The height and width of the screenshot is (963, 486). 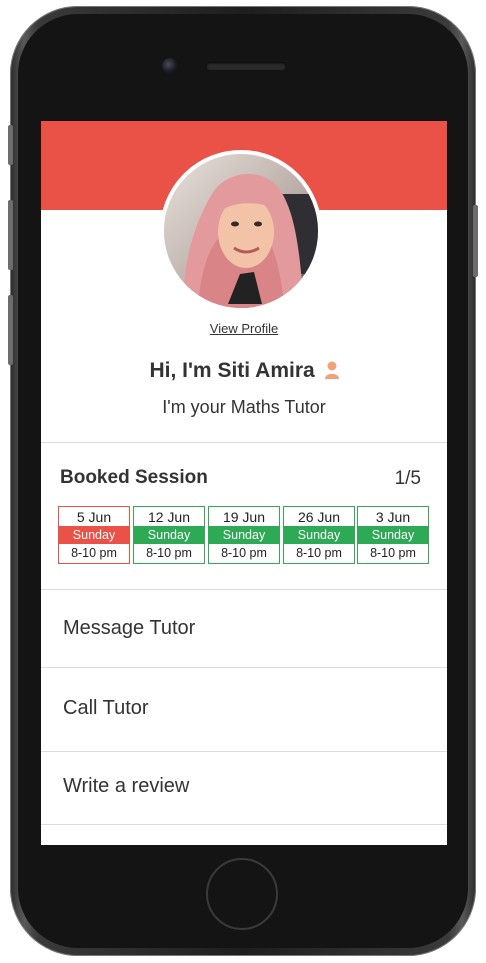 I want to click on view-profile-link: View Profile, so click(x=244, y=328).